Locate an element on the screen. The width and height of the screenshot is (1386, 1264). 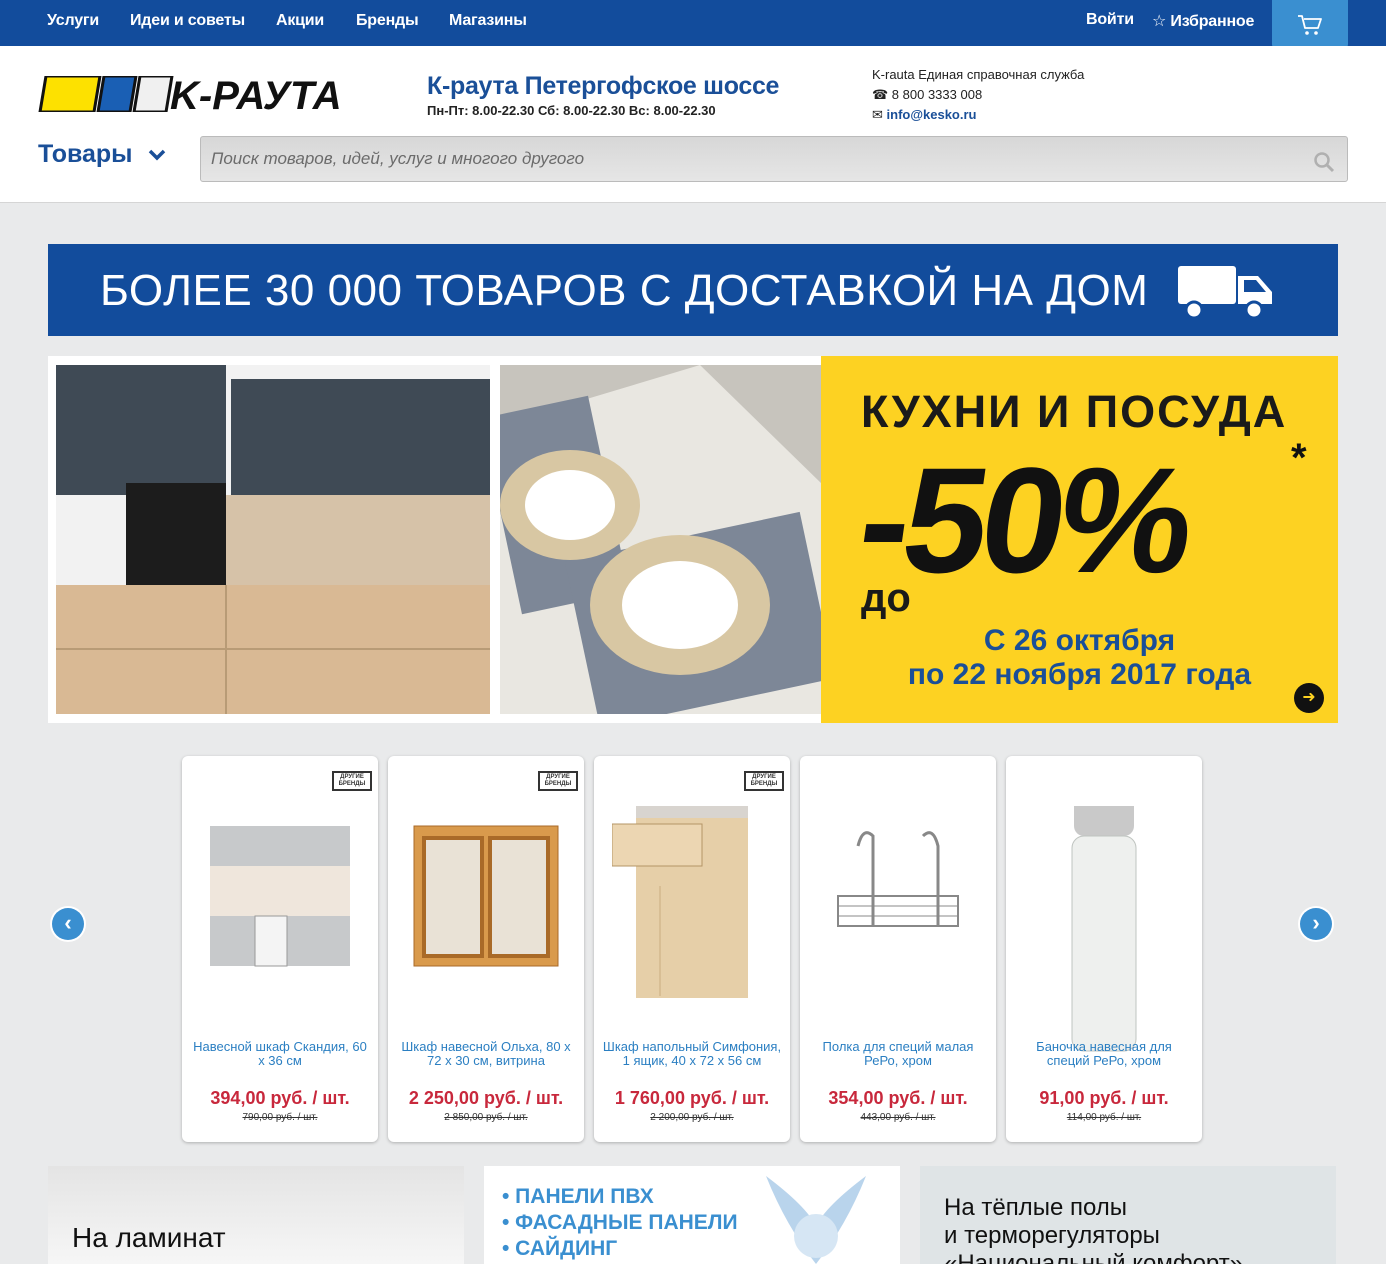
login-link: Войти is located at coordinates (1110, 20).